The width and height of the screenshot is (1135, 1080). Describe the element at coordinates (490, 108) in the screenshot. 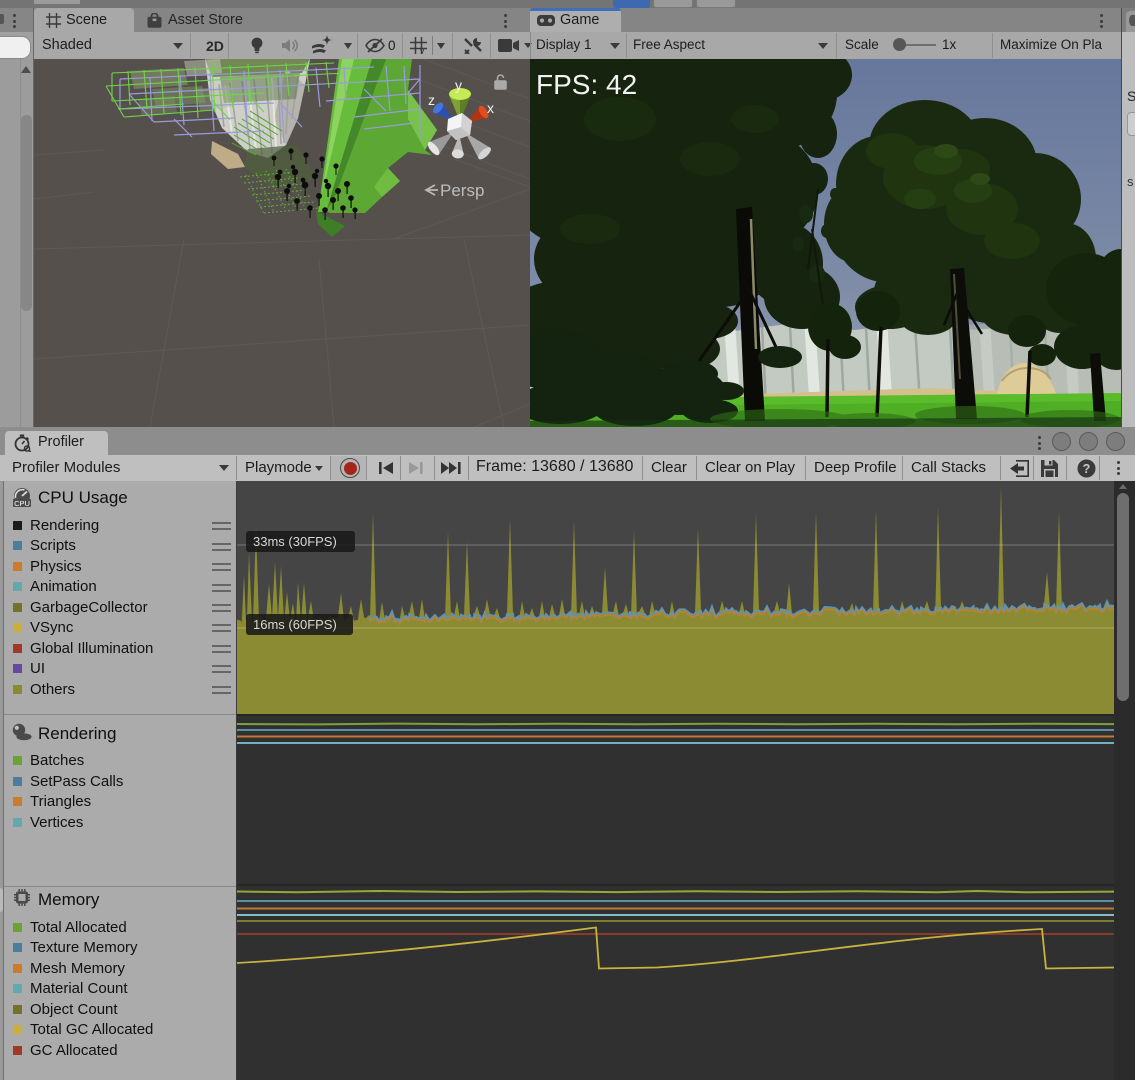

I see `svg-text: x` at that location.